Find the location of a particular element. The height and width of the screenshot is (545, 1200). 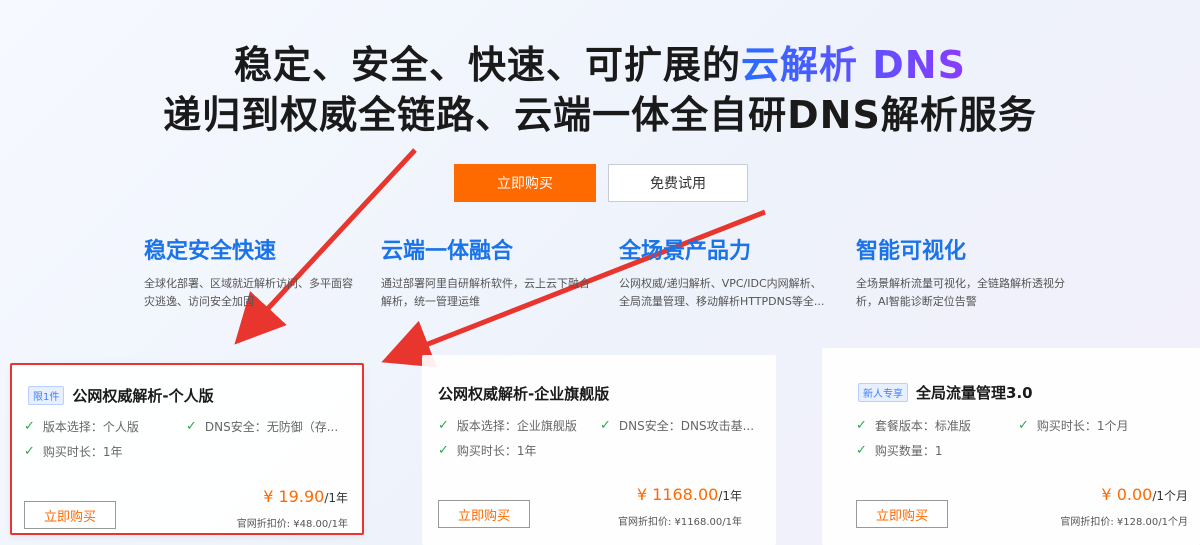

card-price: ¥ 1168.00/1年 is located at coordinates (689, 494).